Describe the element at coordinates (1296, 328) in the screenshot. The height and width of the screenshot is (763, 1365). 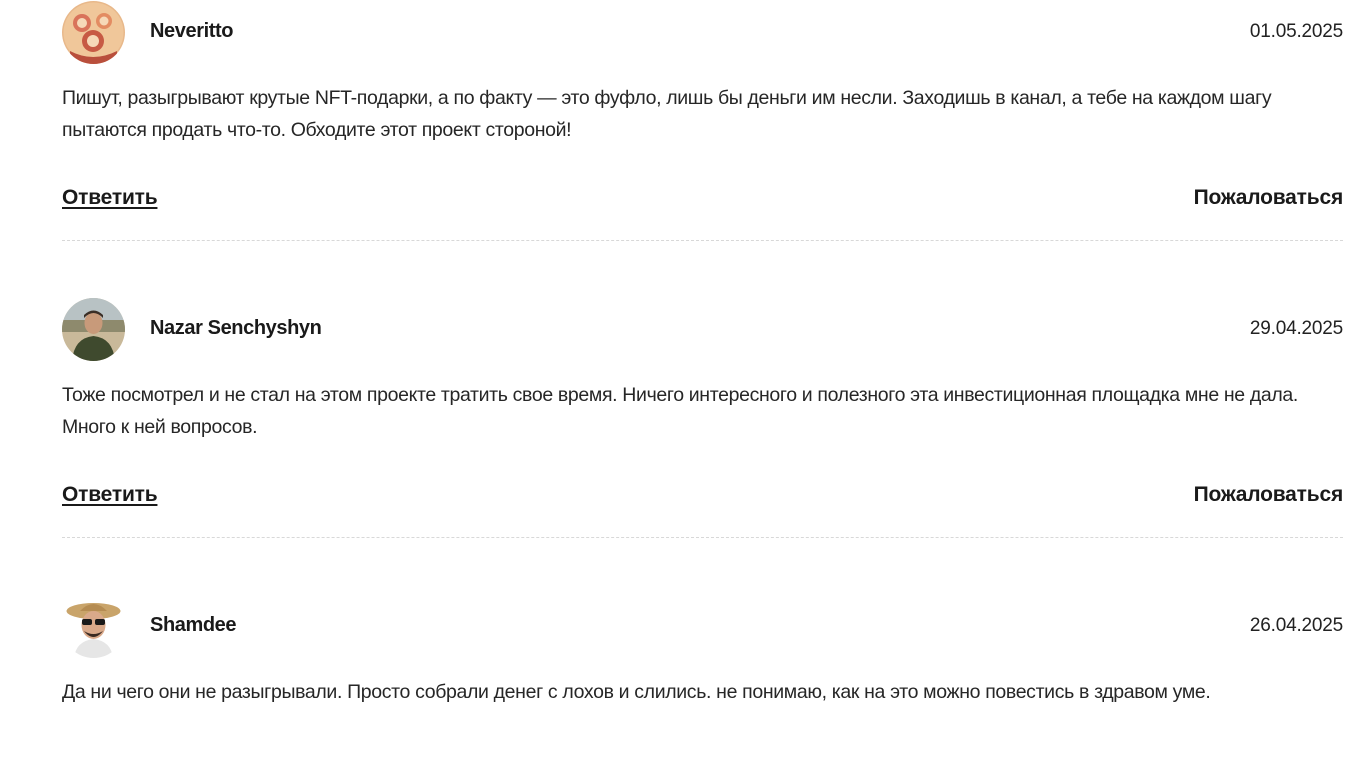
I see `comment-date: 29.04.2025` at that location.